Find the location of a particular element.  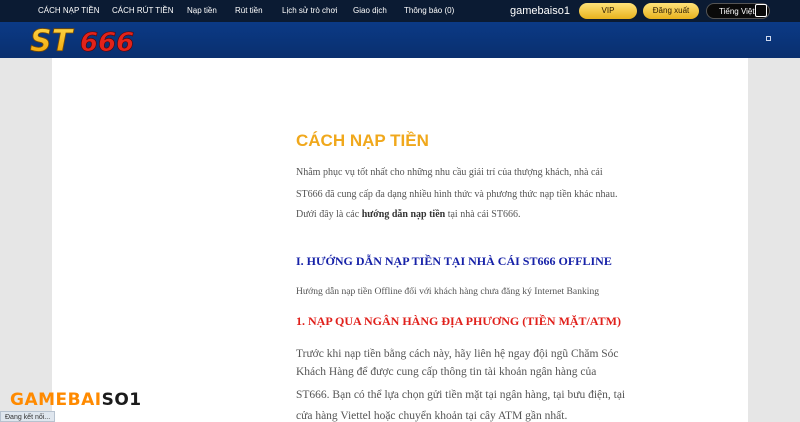

nav-item-deposit: Nạp tiền is located at coordinates (202, 11).